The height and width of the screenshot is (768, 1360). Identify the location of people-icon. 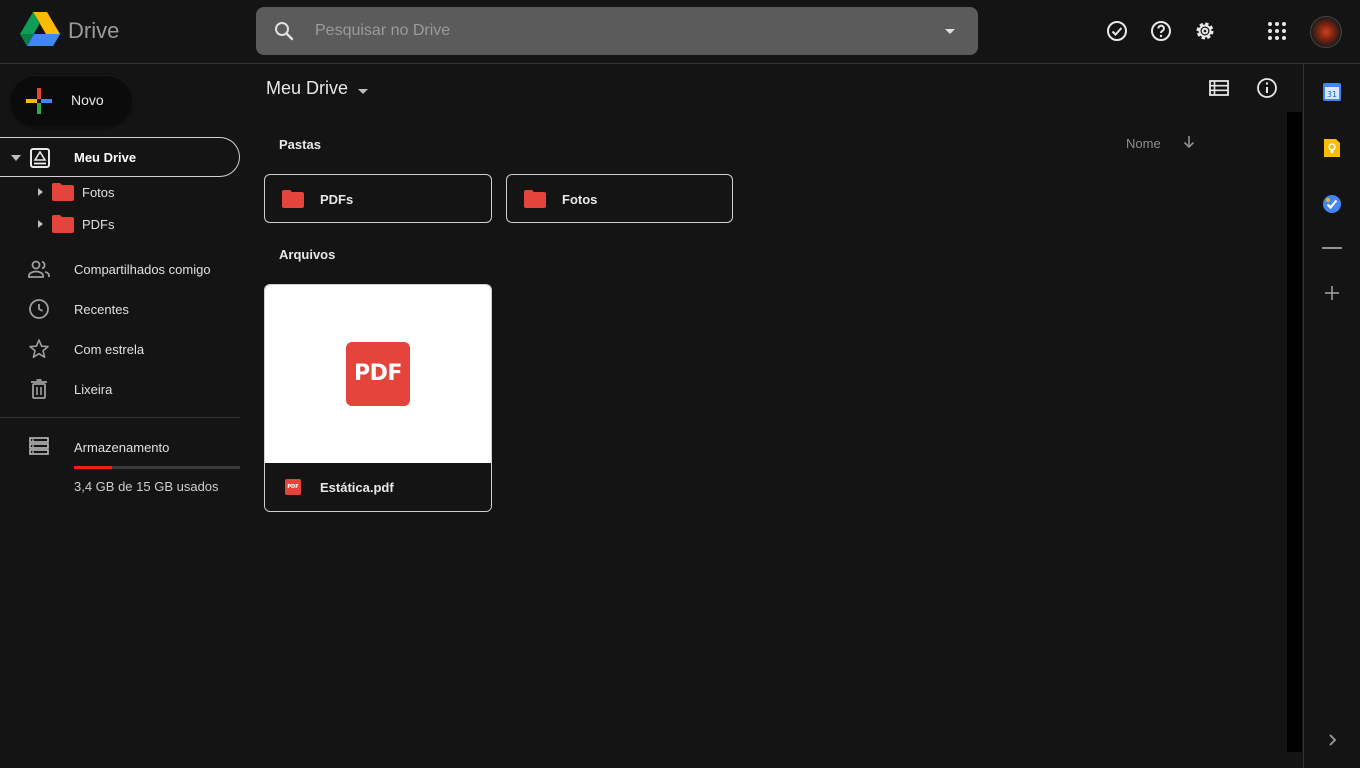
(39, 269).